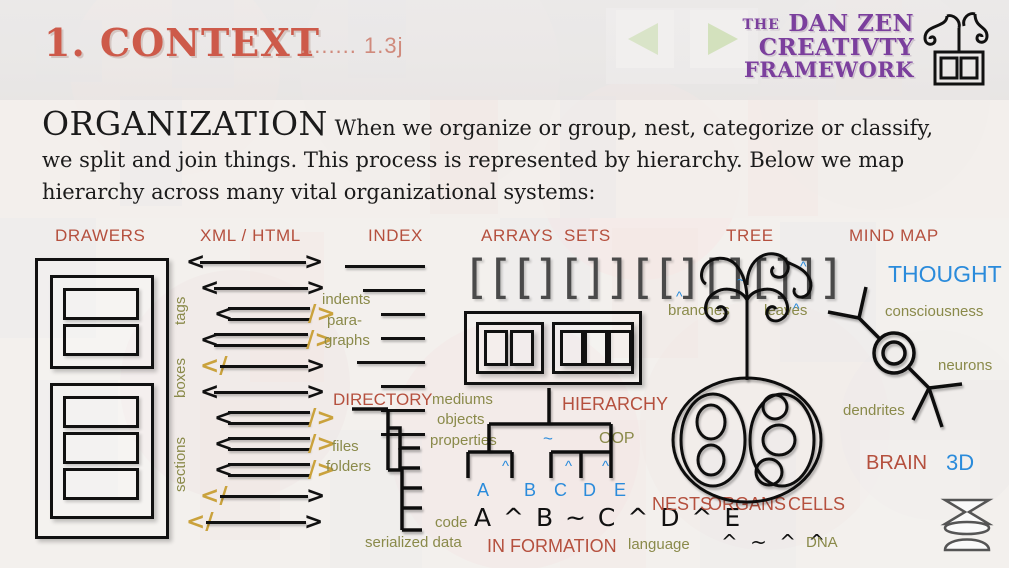 This screenshot has height=568, width=1009. I want to click on hierarchy-operator-join-root: ~, so click(548, 438).